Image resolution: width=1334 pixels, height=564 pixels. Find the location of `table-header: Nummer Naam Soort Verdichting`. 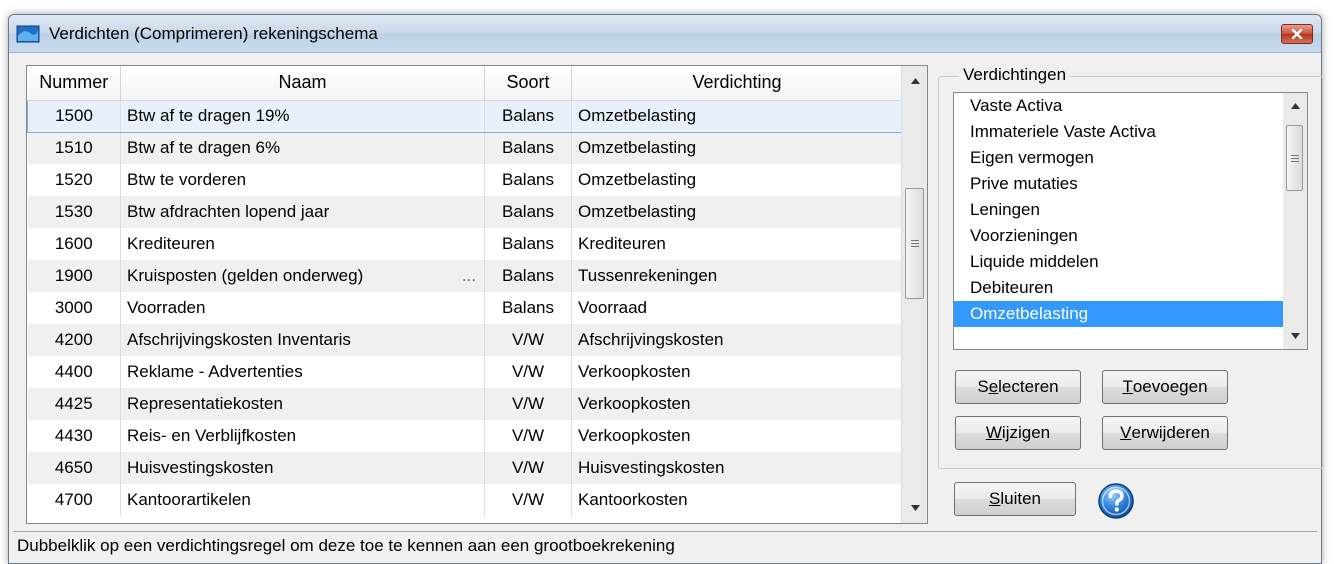

table-header: Nummer Naam Soort Verdichting is located at coordinates (465, 83).